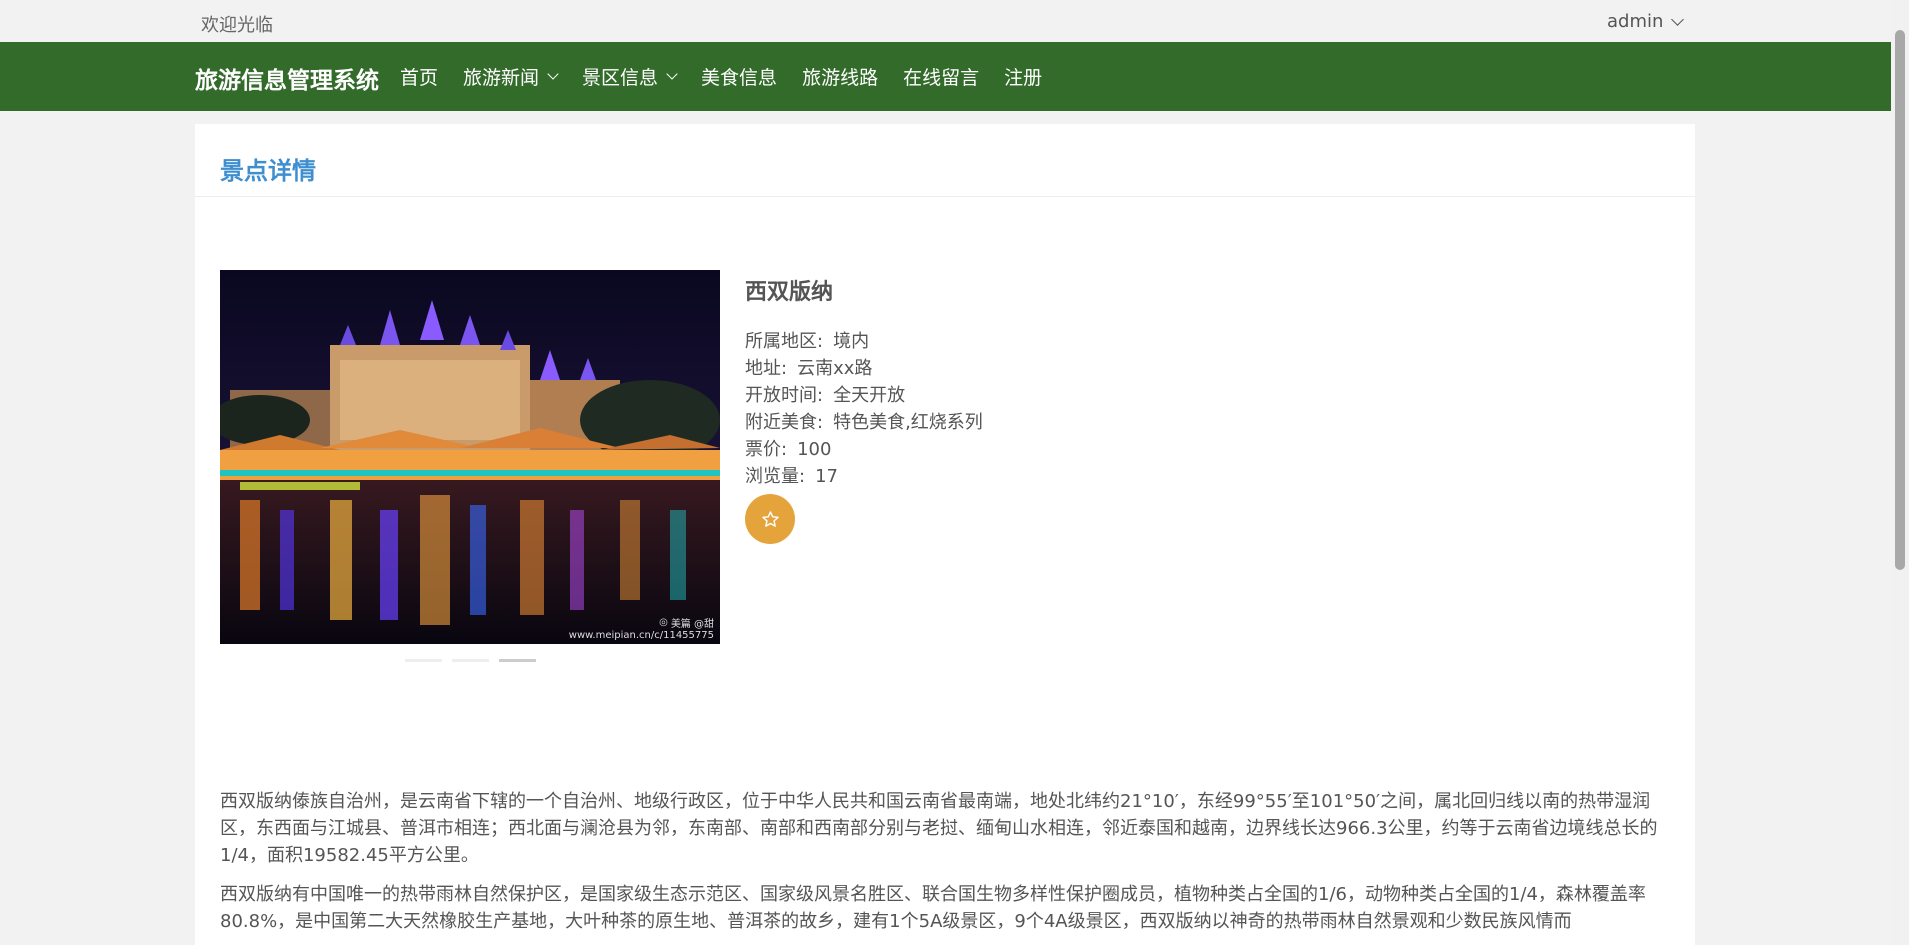 This screenshot has width=1909, height=945. Describe the element at coordinates (945, 21) in the screenshot. I see `top-bar: 欢迎光临 admin` at that location.